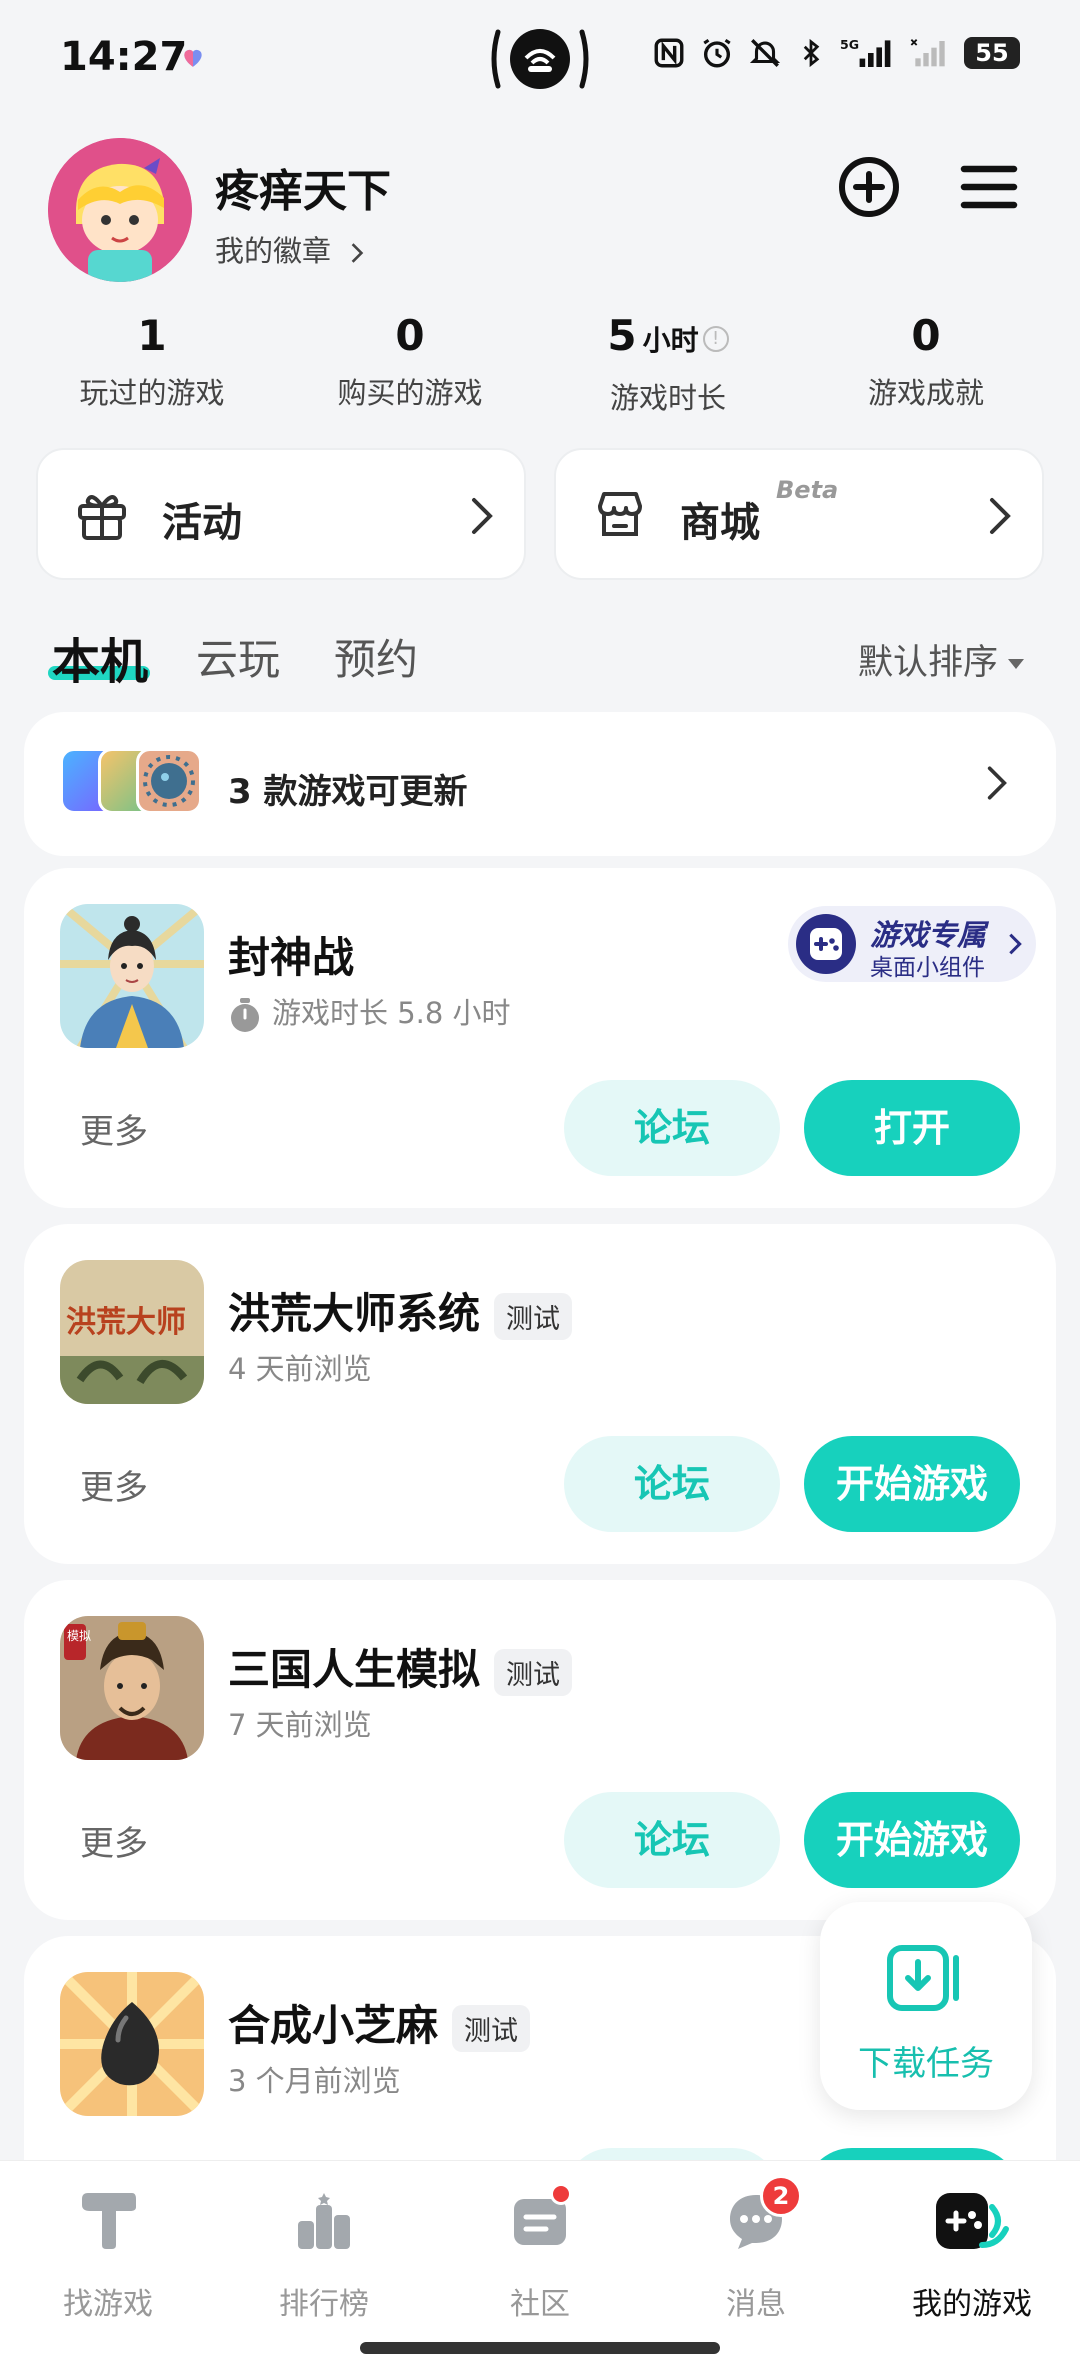 This screenshot has width=1080, height=2376. I want to click on info-icon: !, so click(715, 338).